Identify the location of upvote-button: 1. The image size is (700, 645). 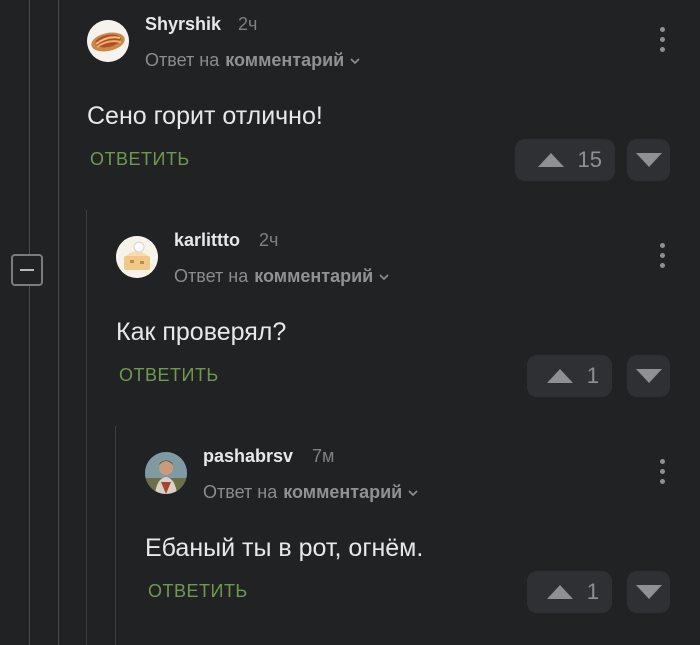
(569, 592).